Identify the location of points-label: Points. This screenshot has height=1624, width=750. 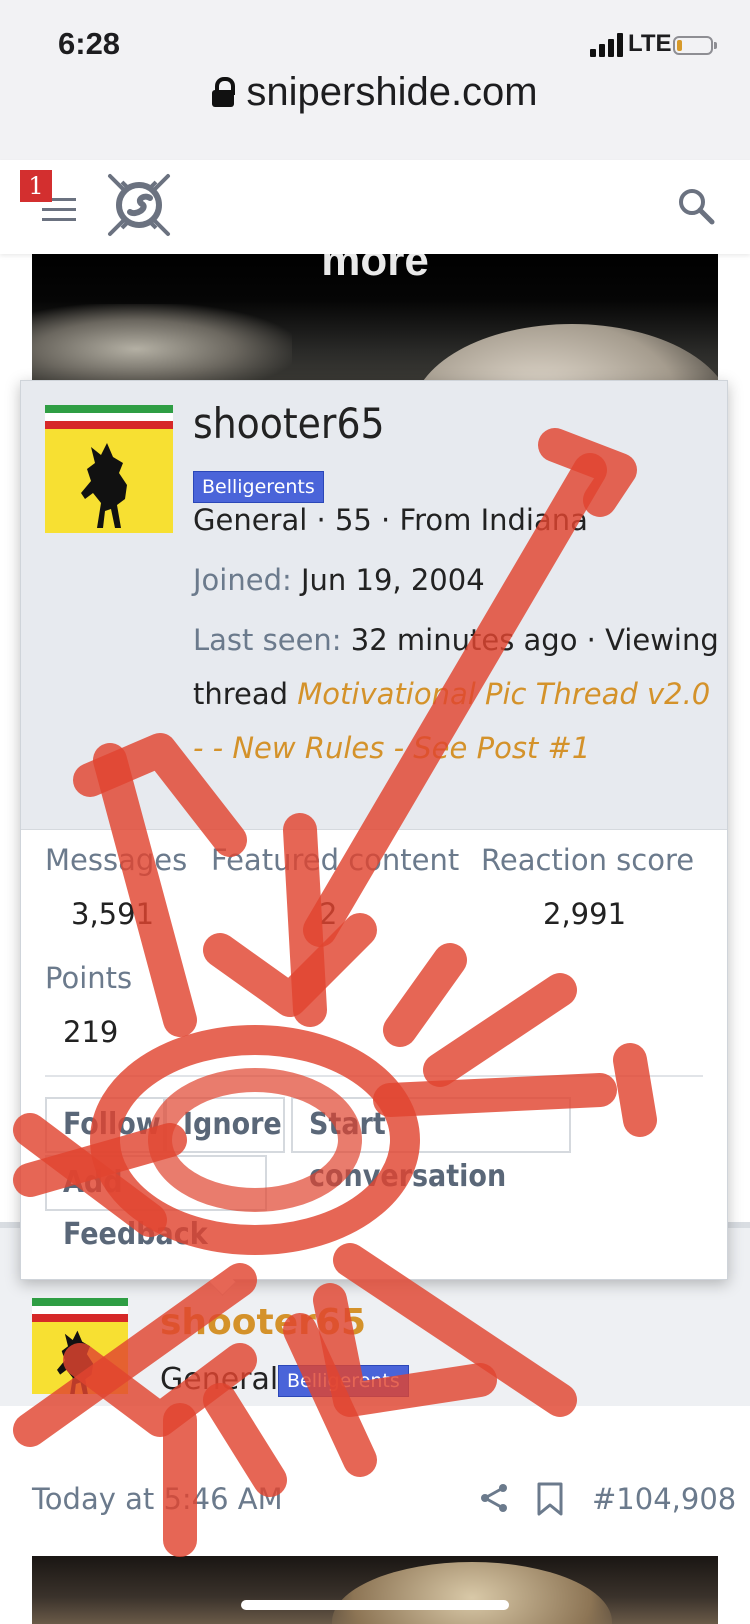
(89, 978).